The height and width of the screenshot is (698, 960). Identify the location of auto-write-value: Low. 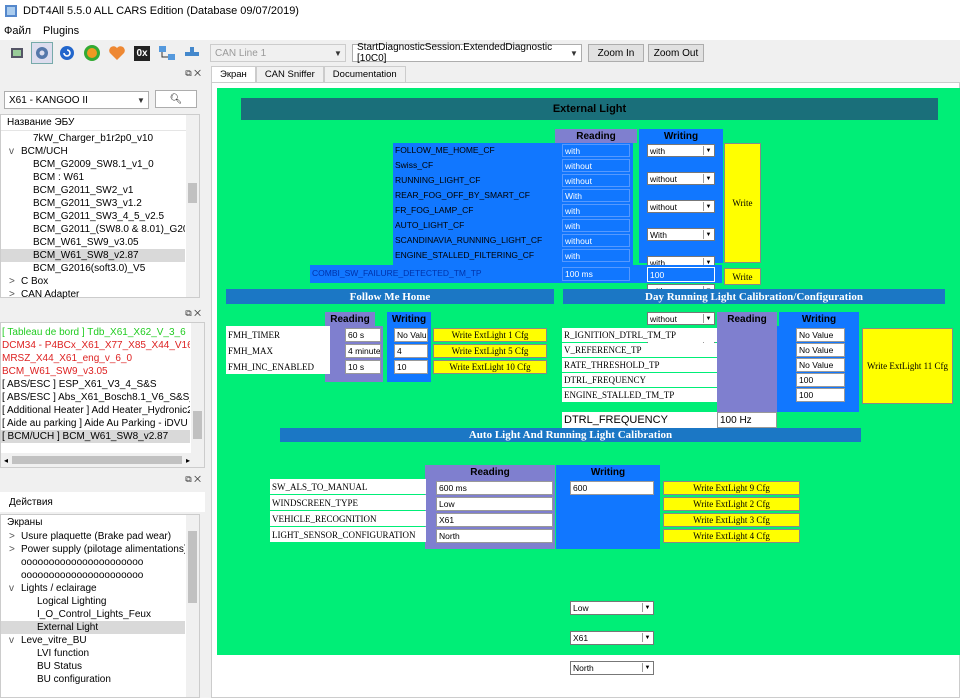
(581, 608).